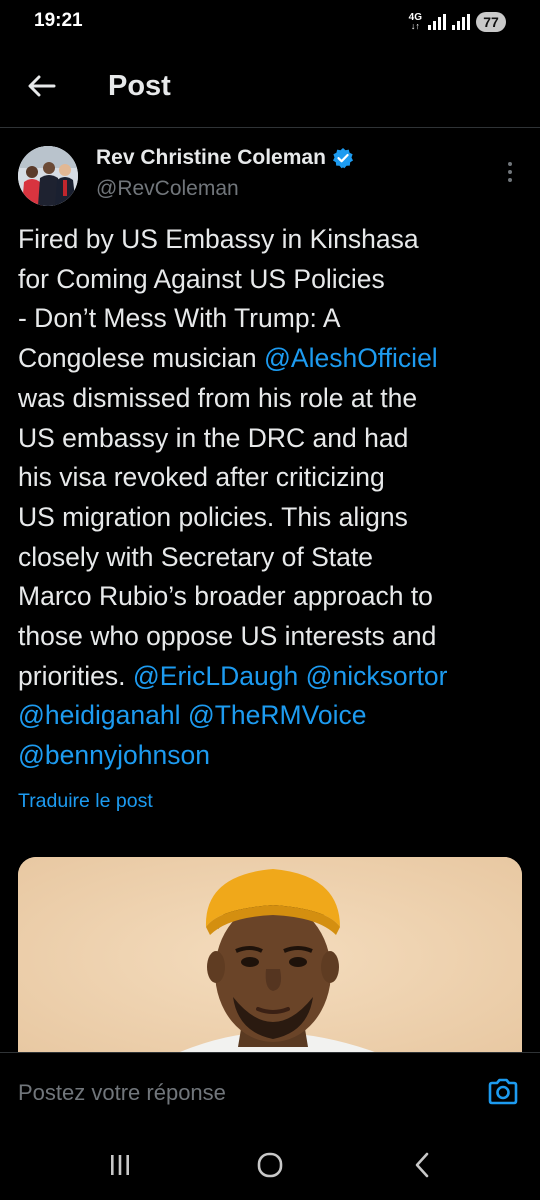 This screenshot has width=540, height=1200. Describe the element at coordinates (228, 1093) in the screenshot. I see `reply-input` at that location.